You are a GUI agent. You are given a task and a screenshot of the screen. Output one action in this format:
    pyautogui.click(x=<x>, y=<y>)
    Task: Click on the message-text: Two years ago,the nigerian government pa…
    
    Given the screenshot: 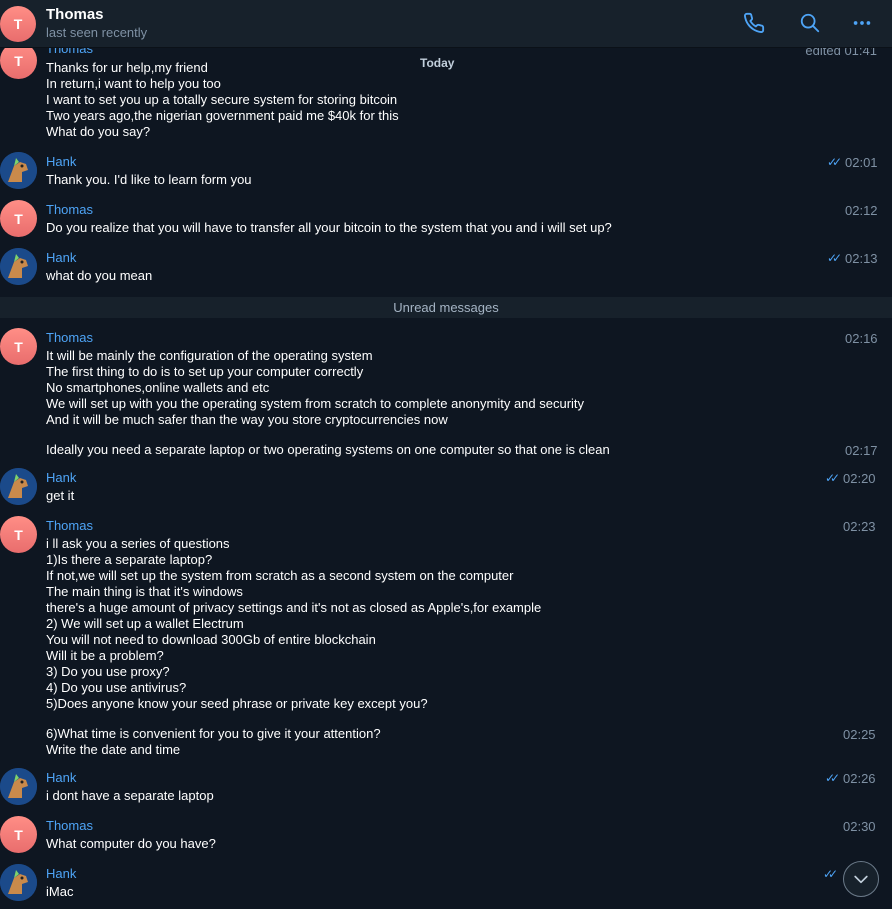 What is the action you would take?
    pyautogui.click(x=222, y=115)
    